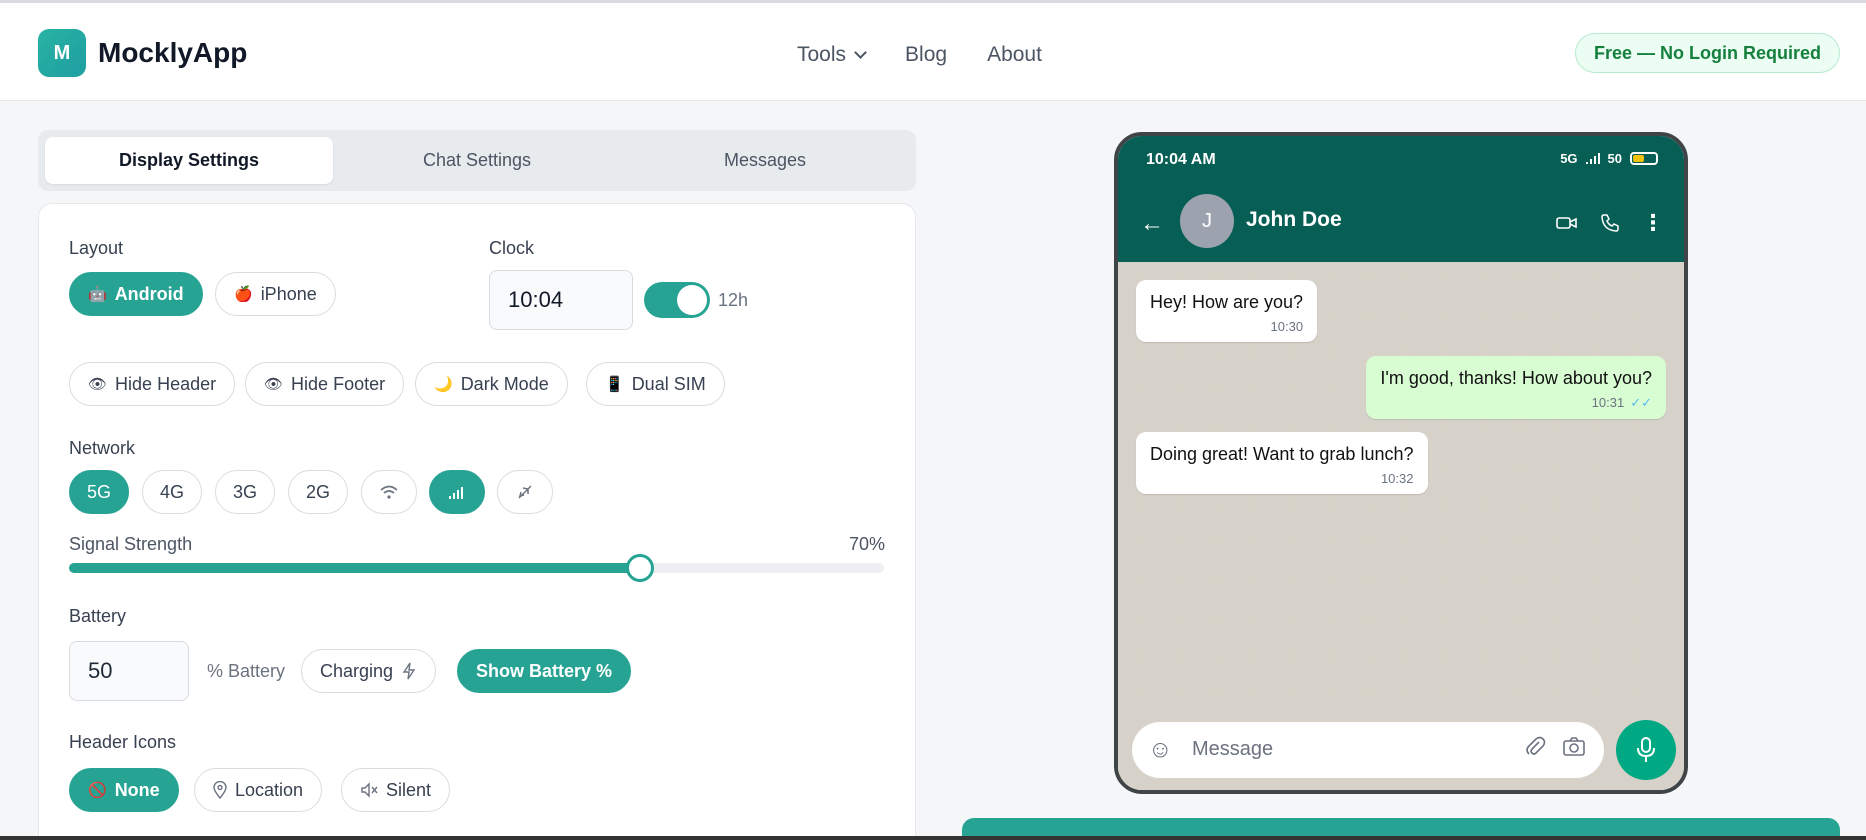  What do you see at coordinates (172, 492) in the screenshot?
I see `network-4g-button: 4G` at bounding box center [172, 492].